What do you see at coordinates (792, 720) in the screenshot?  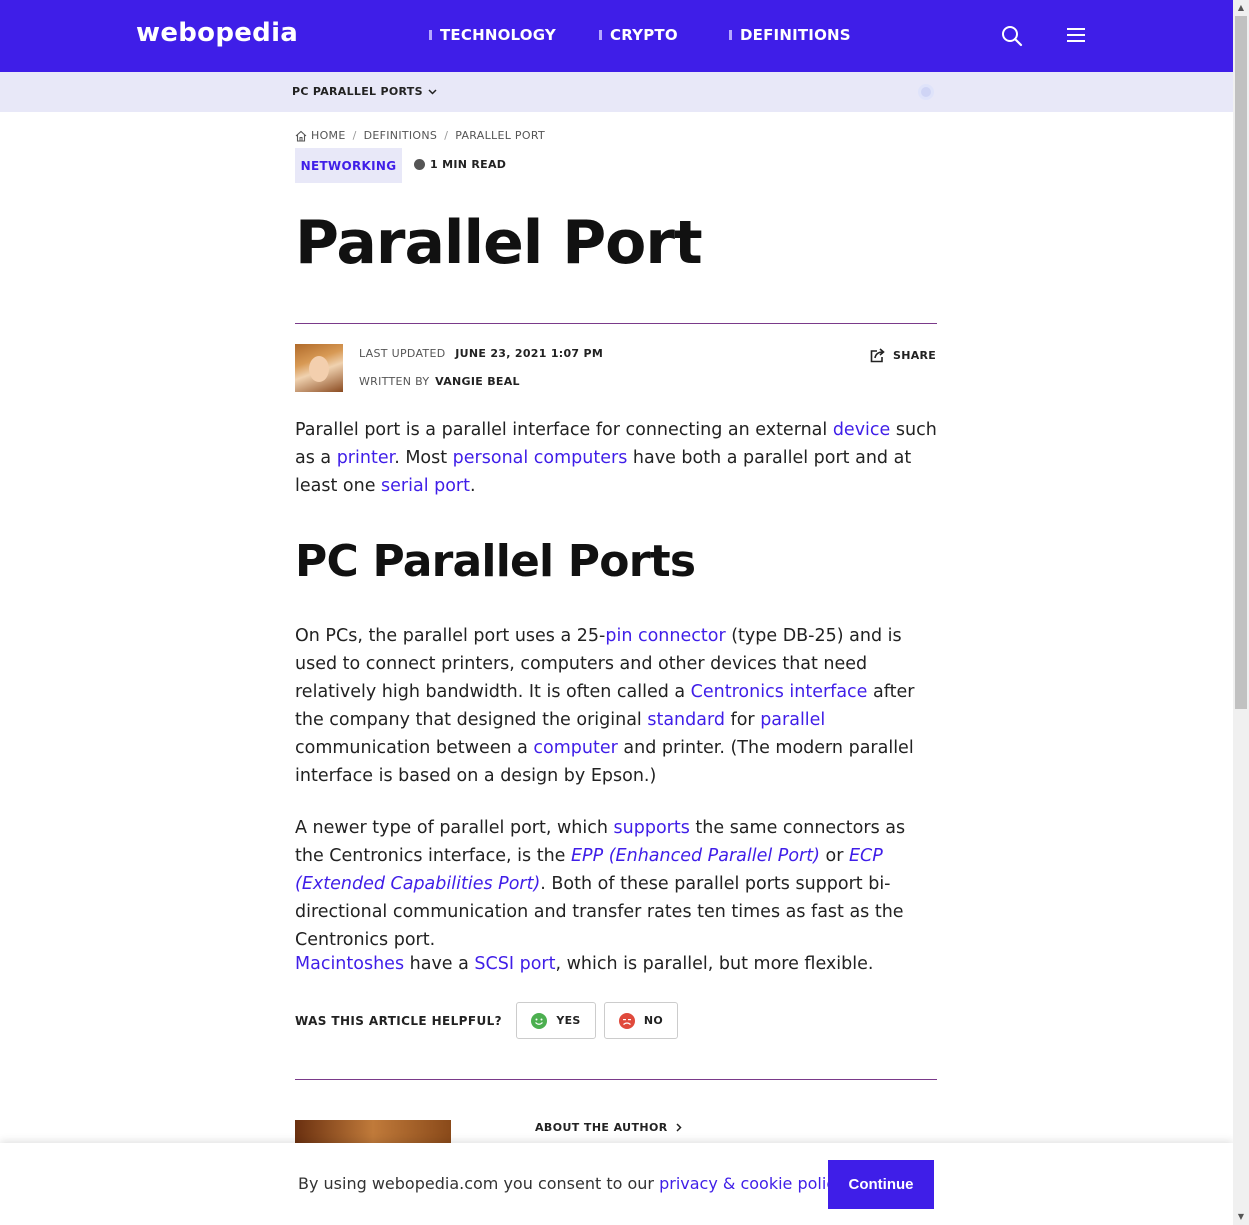 I see `link-parallel: parallel` at bounding box center [792, 720].